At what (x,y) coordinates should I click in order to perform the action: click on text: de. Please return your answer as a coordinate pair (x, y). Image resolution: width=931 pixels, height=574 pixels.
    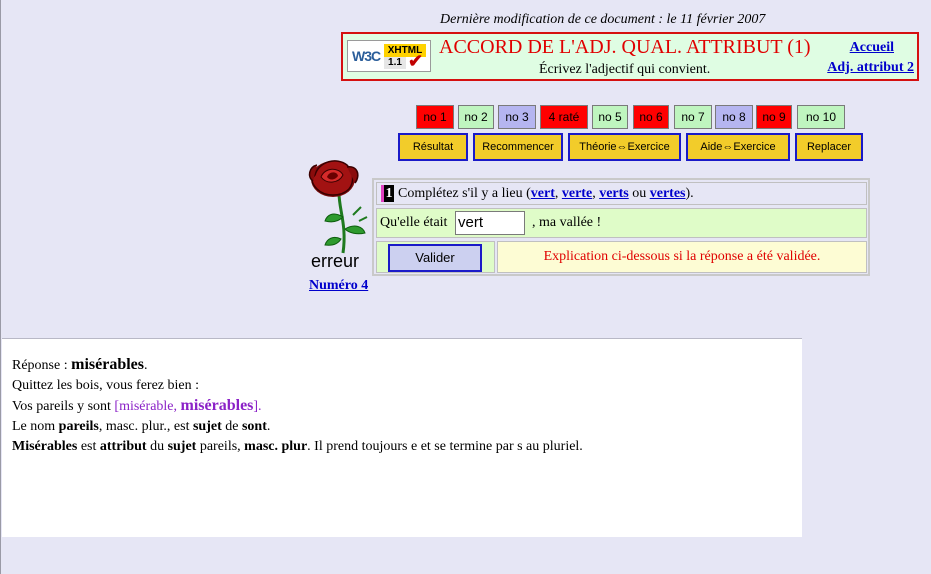
    Looking at the image, I should click on (231, 426).